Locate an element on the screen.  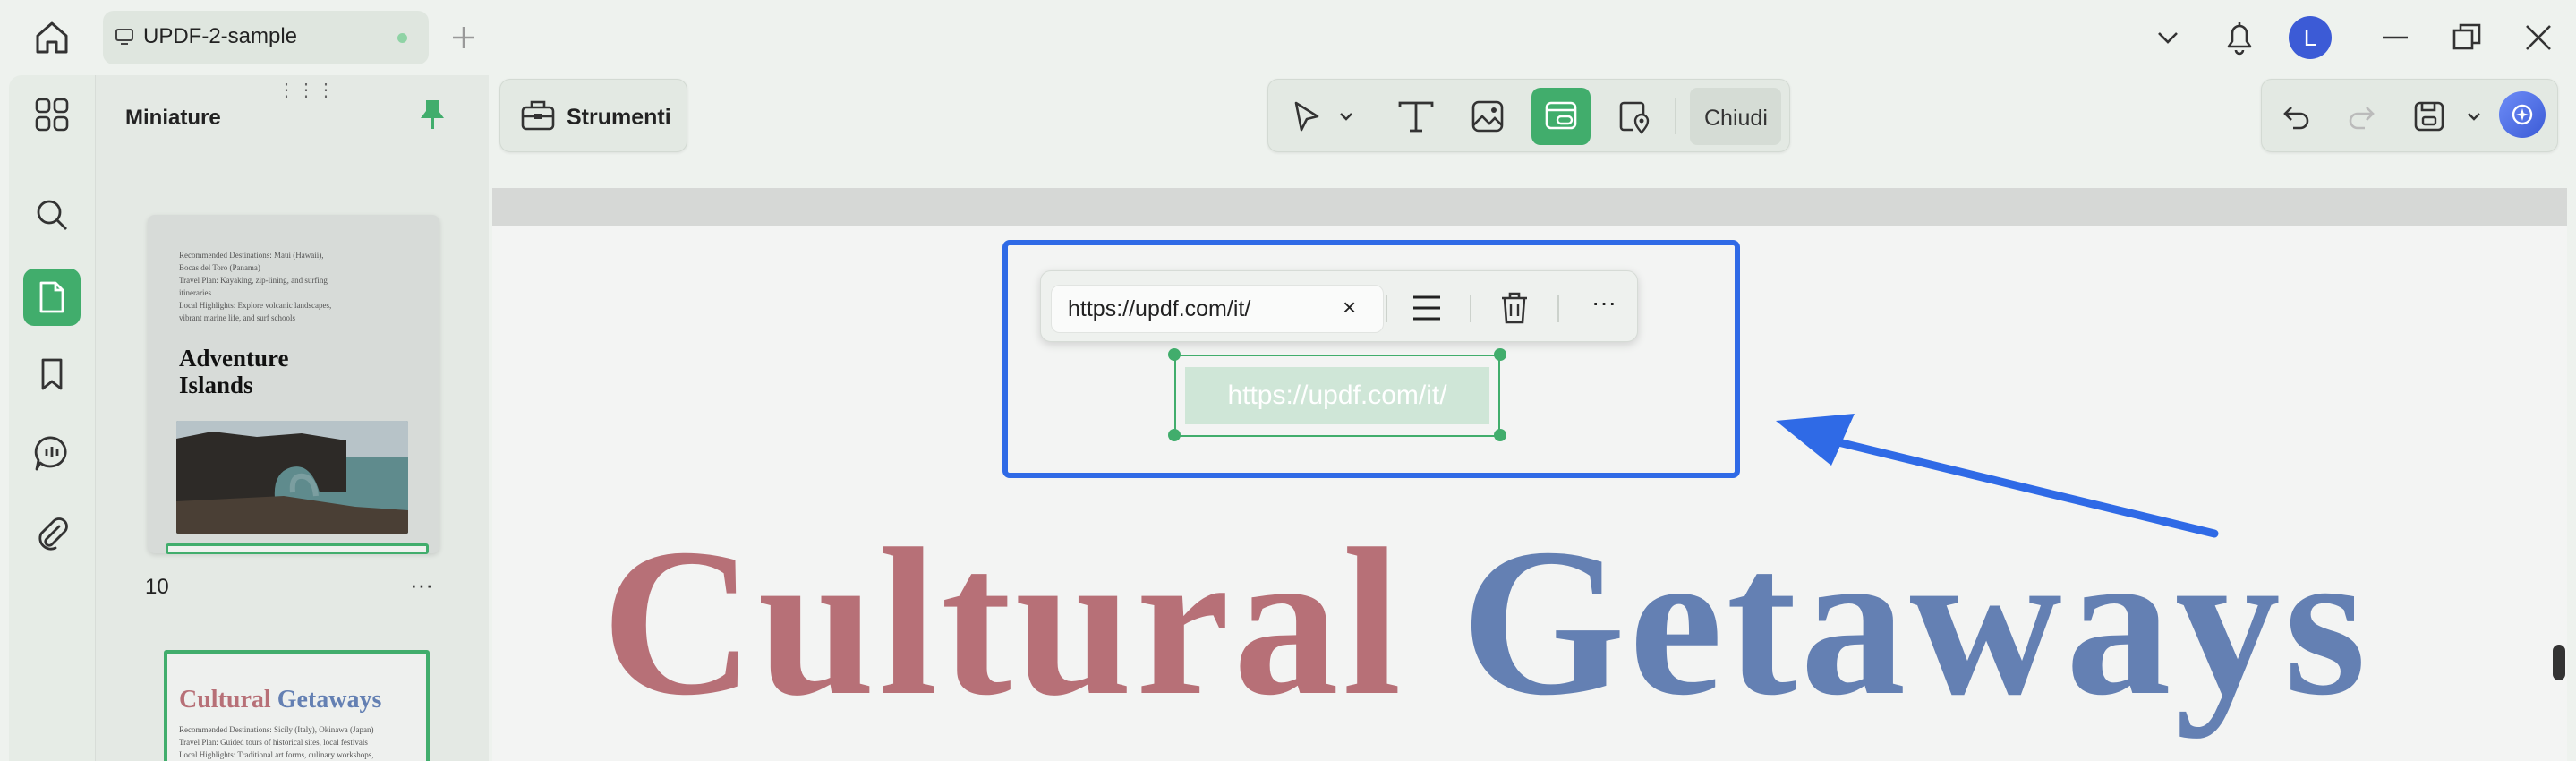
page-more-button: ··· is located at coordinates (421, 585).